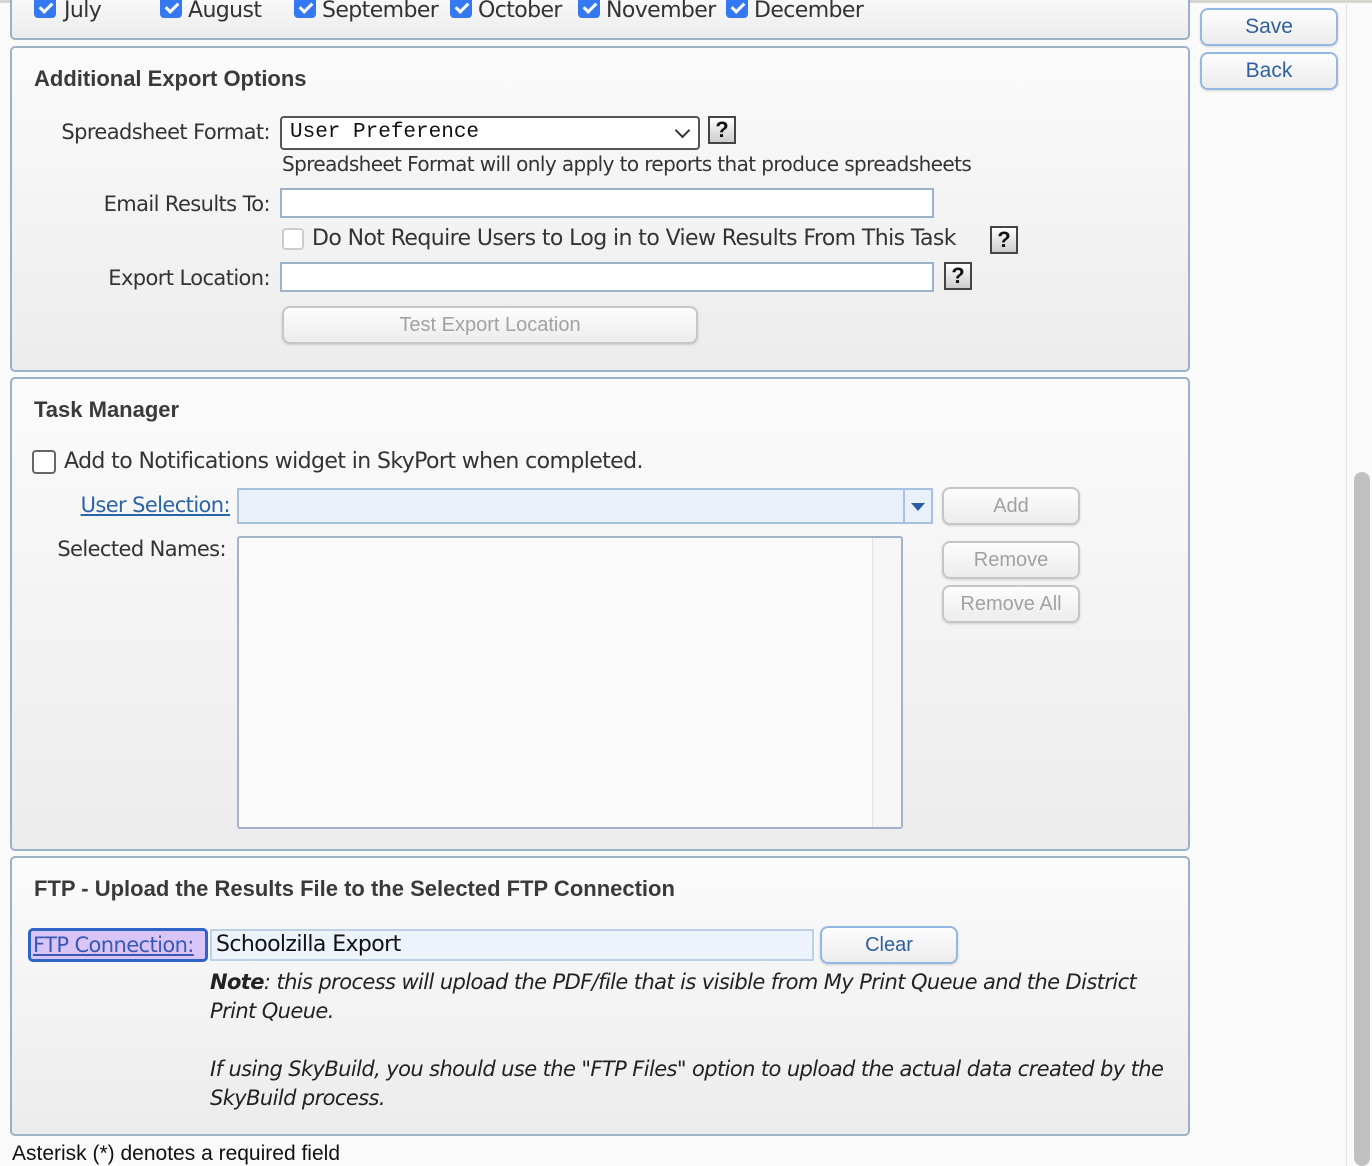  I want to click on save-button: Save, so click(1269, 27).